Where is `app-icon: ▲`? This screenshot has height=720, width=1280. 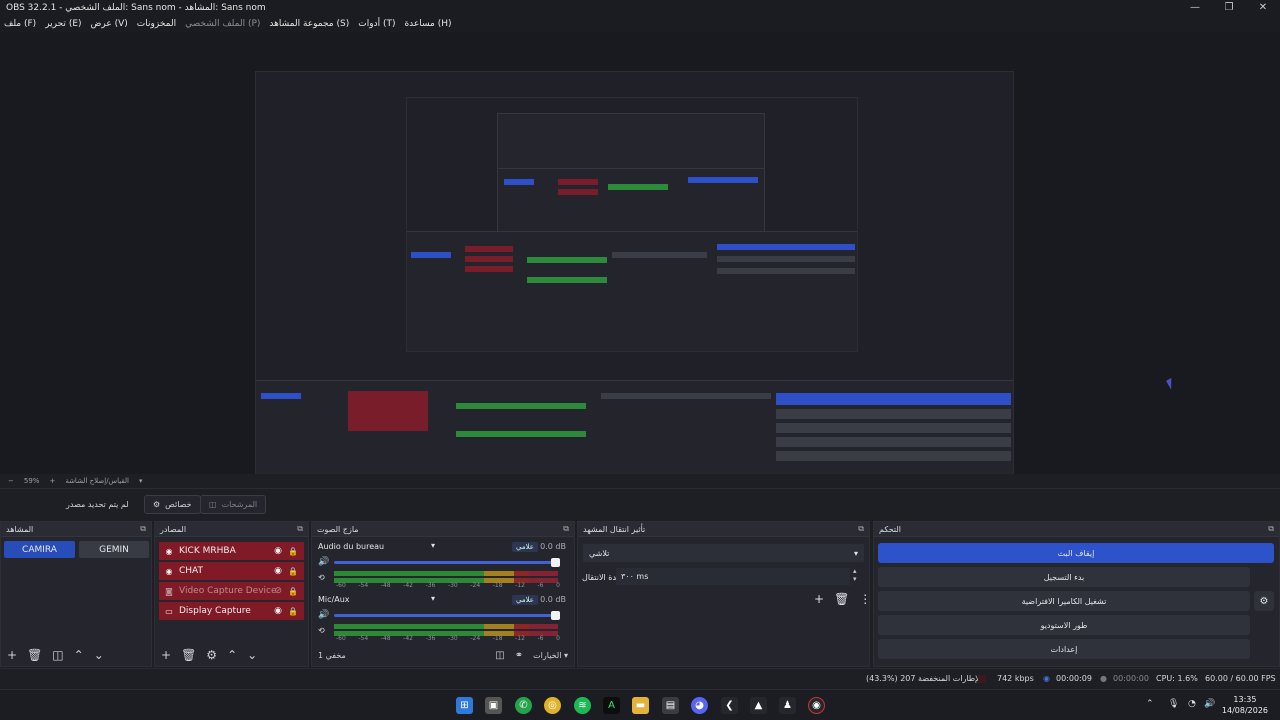
app-icon: ▲ is located at coordinates (758, 705).